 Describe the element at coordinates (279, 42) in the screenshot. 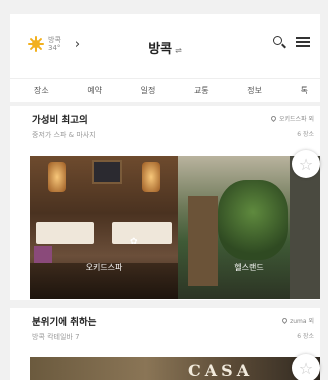

I see `search-icon` at that location.